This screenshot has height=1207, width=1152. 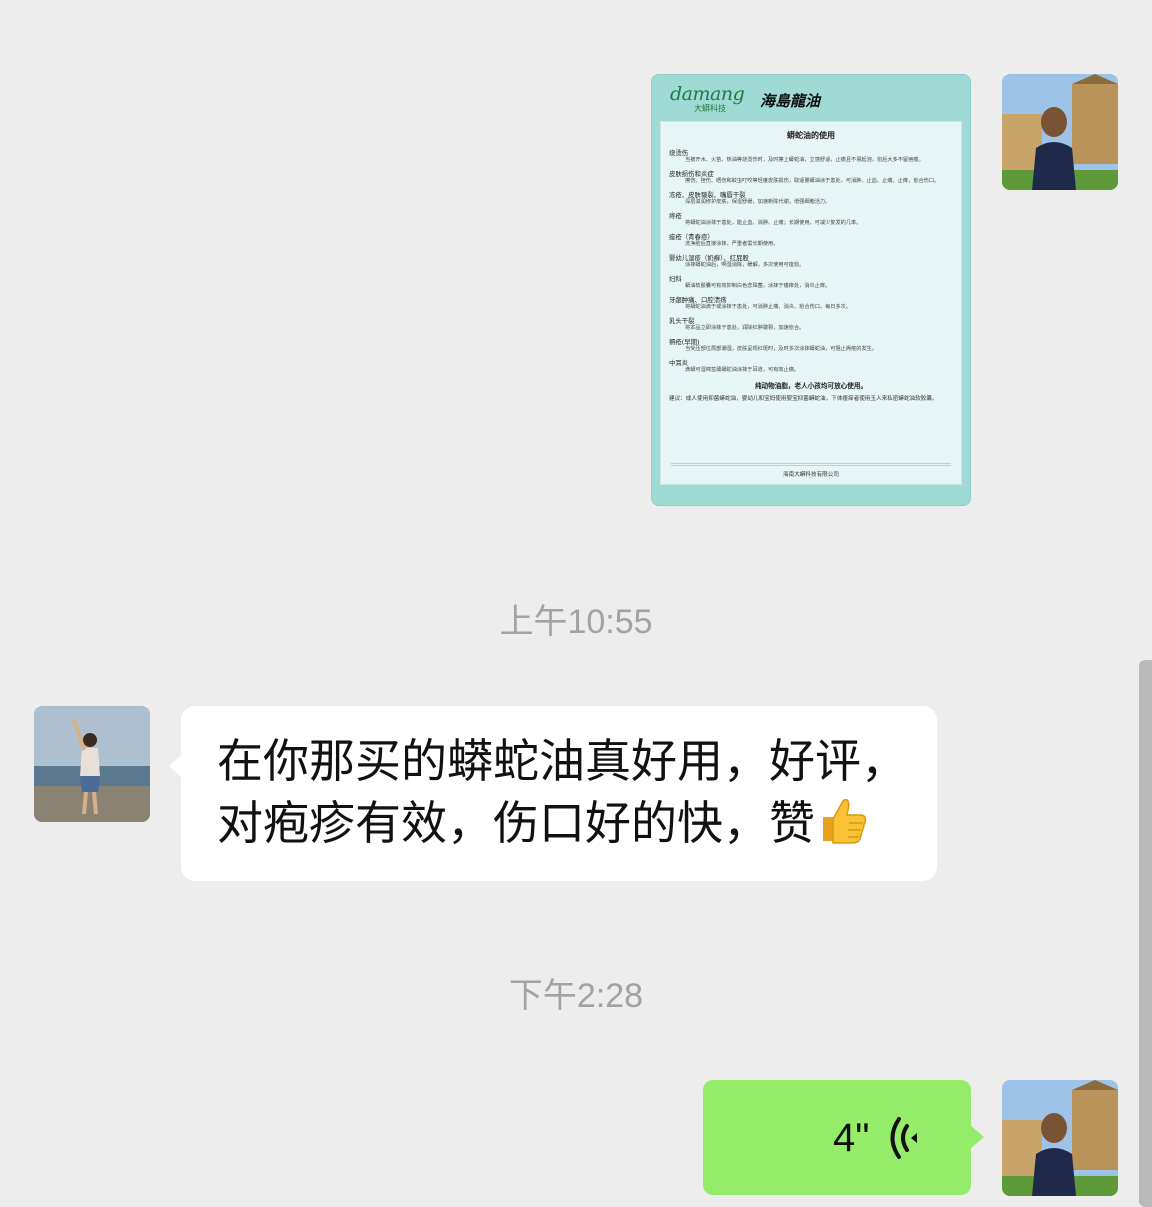 I want to click on text-message-bubble: 在你那买的蟒蛇油真好用，好评， 对疱疹有效，伤口好的快，赞, so click(x=553, y=793).